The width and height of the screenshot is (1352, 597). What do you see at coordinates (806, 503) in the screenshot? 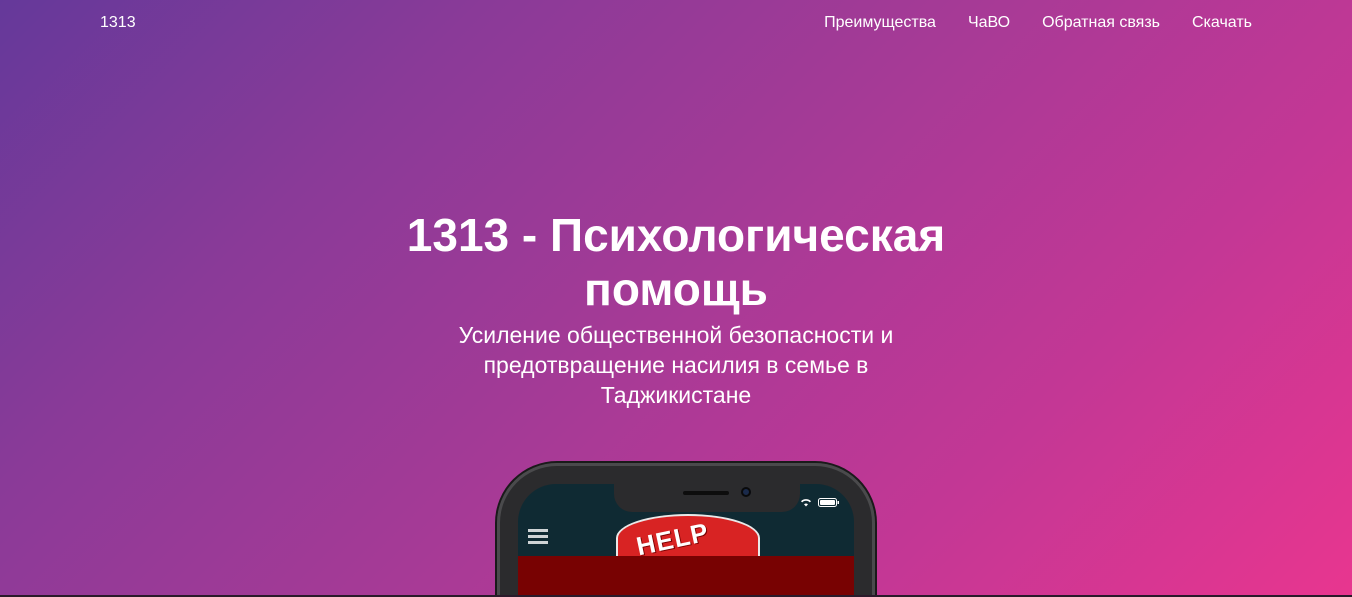
I see `wifi-icon` at bounding box center [806, 503].